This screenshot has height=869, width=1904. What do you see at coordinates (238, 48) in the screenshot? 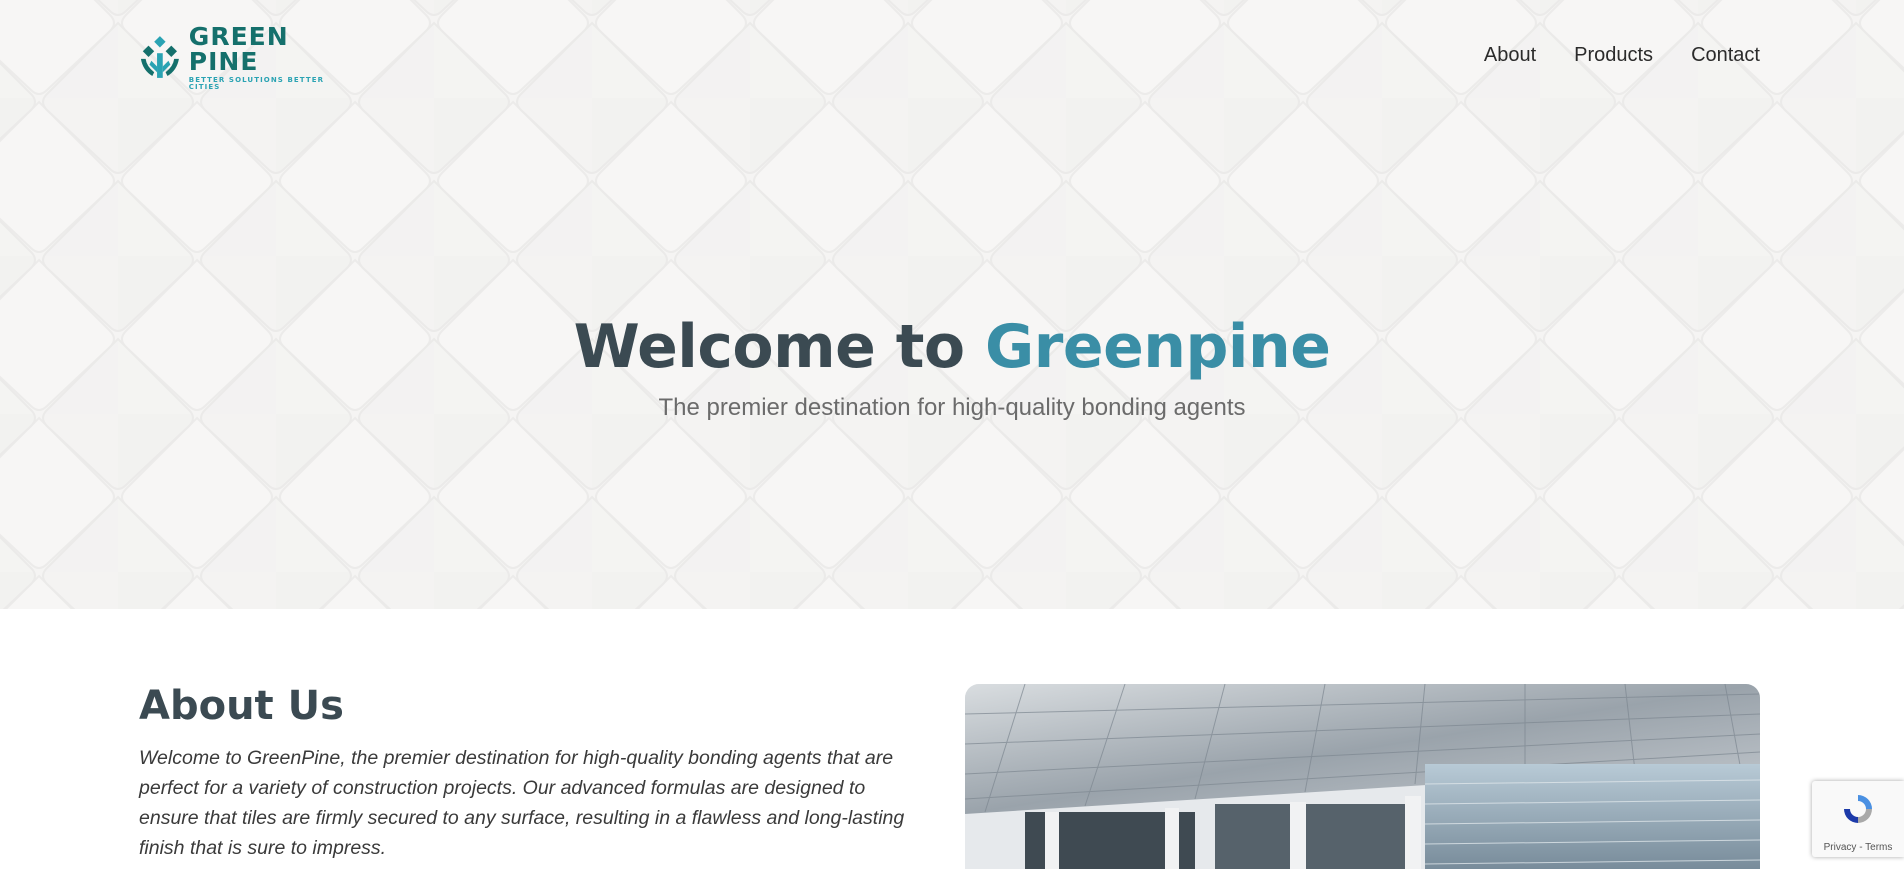
I see `logo-name: GREEN PINE` at bounding box center [238, 48].